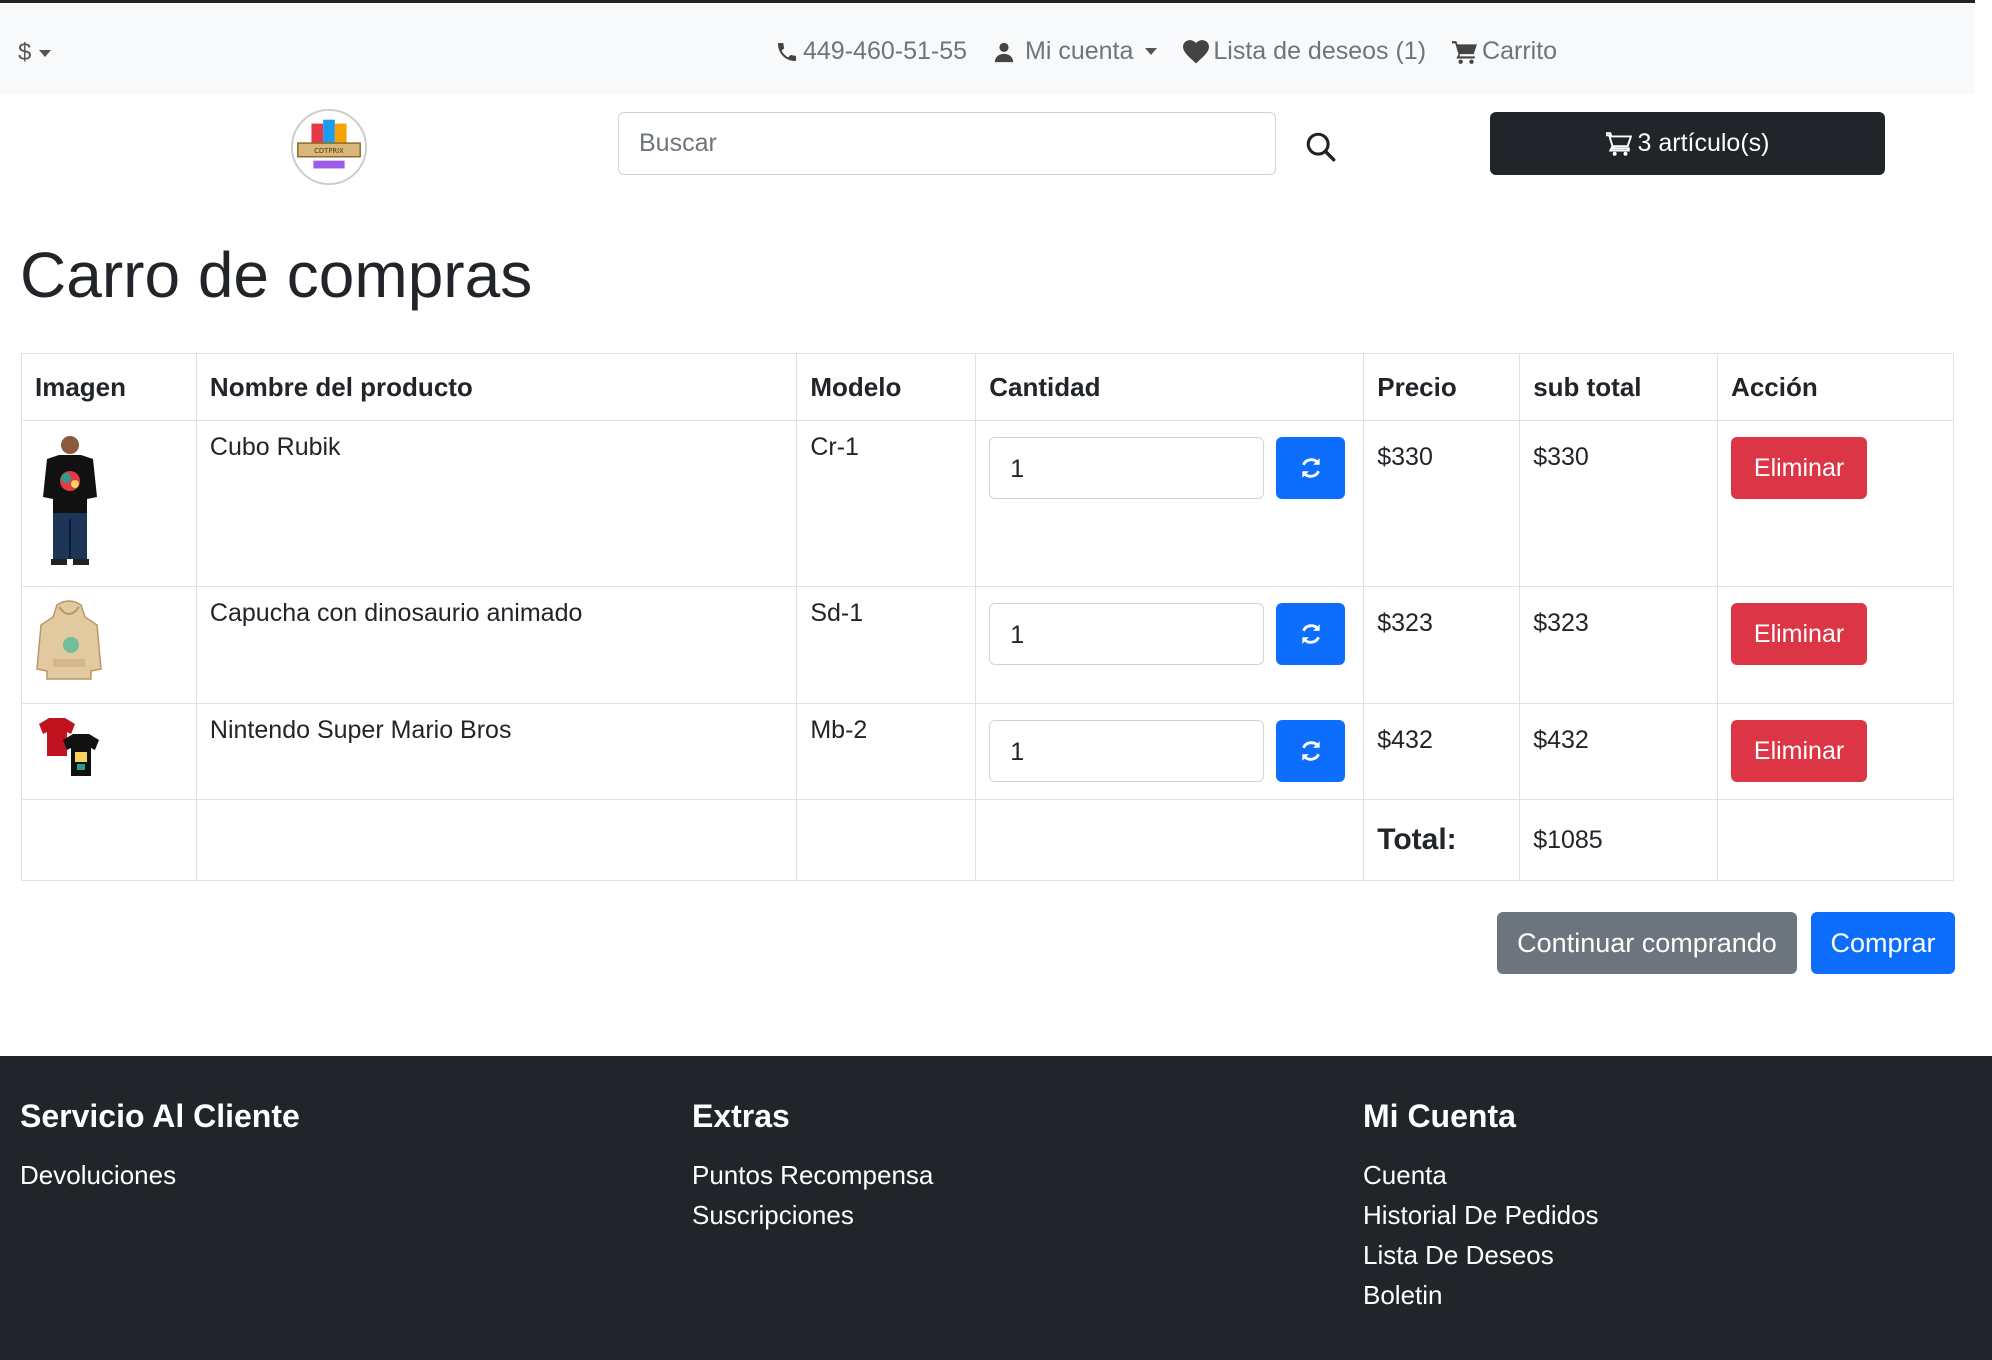 This screenshot has width=1992, height=1360. What do you see at coordinates (886, 503) in the screenshot?
I see `product-model: Cr-1` at bounding box center [886, 503].